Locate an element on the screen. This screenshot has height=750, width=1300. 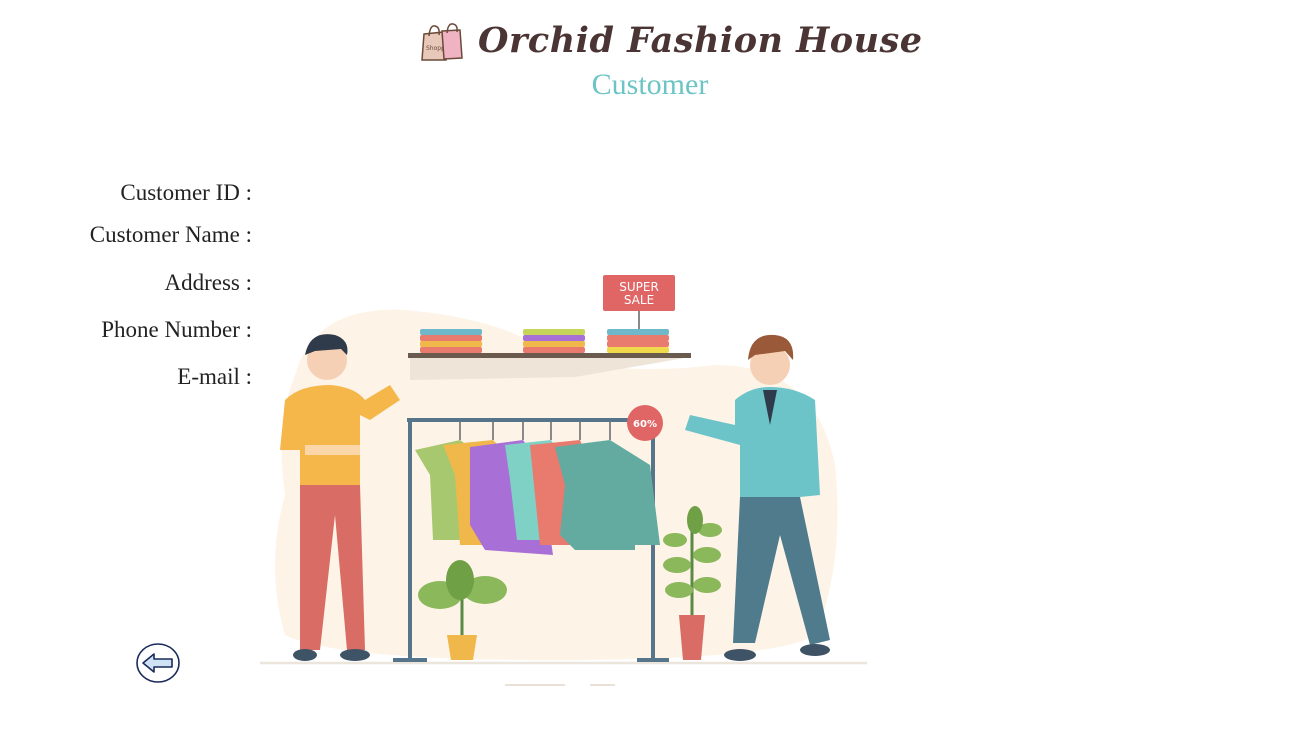
header: Shopping Orchid Fashion House Customer is located at coordinates (650, 55).